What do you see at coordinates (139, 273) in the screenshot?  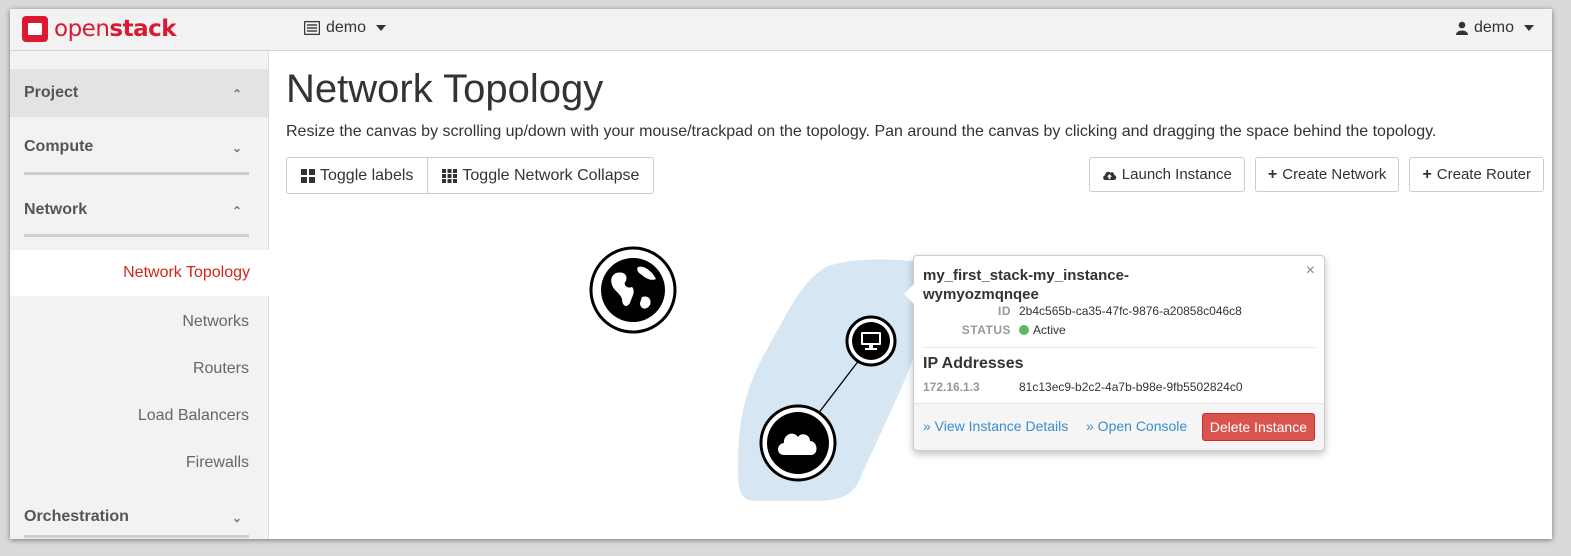 I see `sidebar-item-network-topology: Network Topology` at bounding box center [139, 273].